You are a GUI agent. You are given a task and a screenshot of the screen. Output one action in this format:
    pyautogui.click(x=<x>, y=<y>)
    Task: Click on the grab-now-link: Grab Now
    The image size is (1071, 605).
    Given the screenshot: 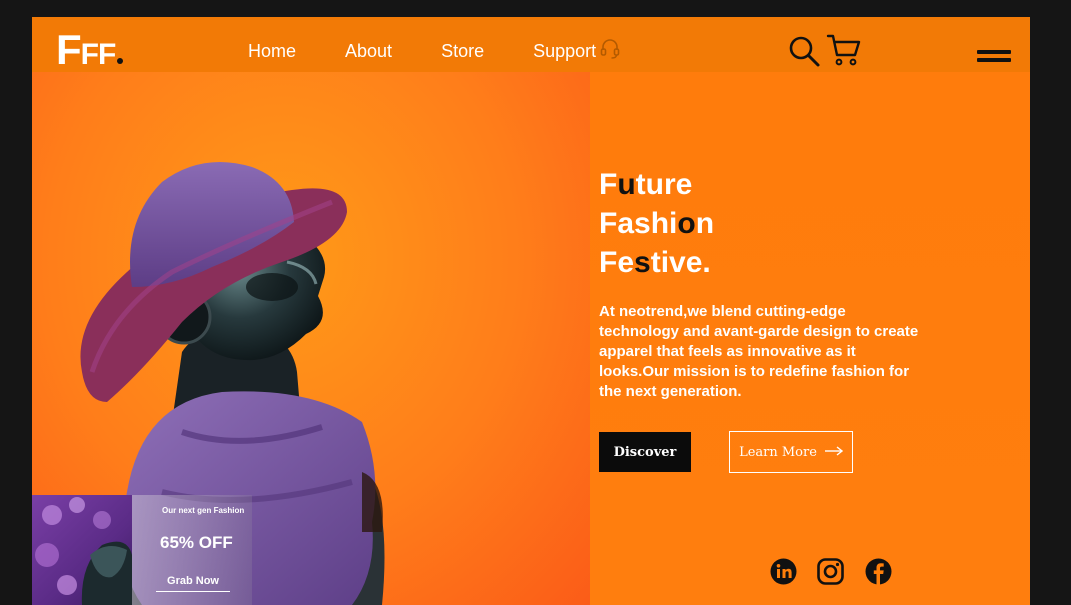 What is the action you would take?
    pyautogui.click(x=193, y=583)
    